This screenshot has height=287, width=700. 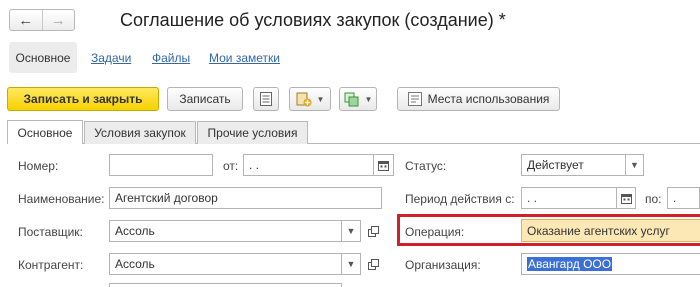 I want to click on date-field: . ., so click(x=308, y=165).